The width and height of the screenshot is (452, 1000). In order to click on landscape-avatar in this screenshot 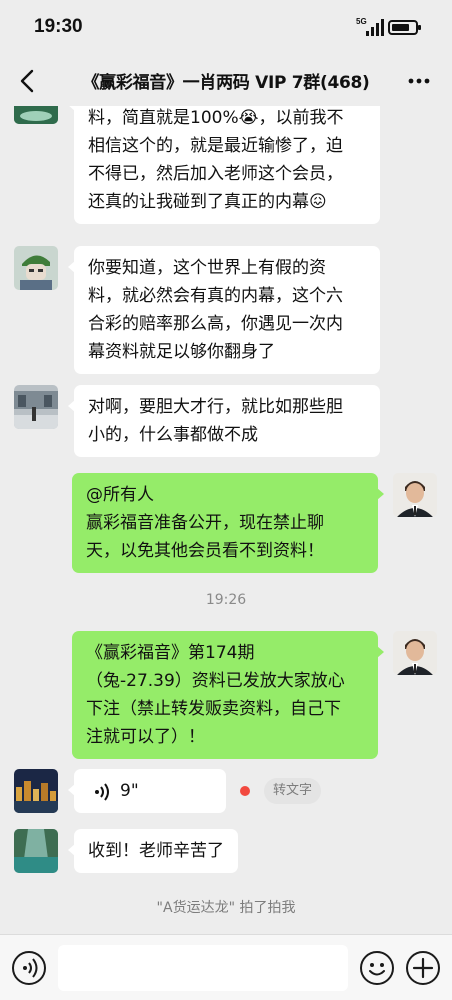, I will do `click(36, 115)`.